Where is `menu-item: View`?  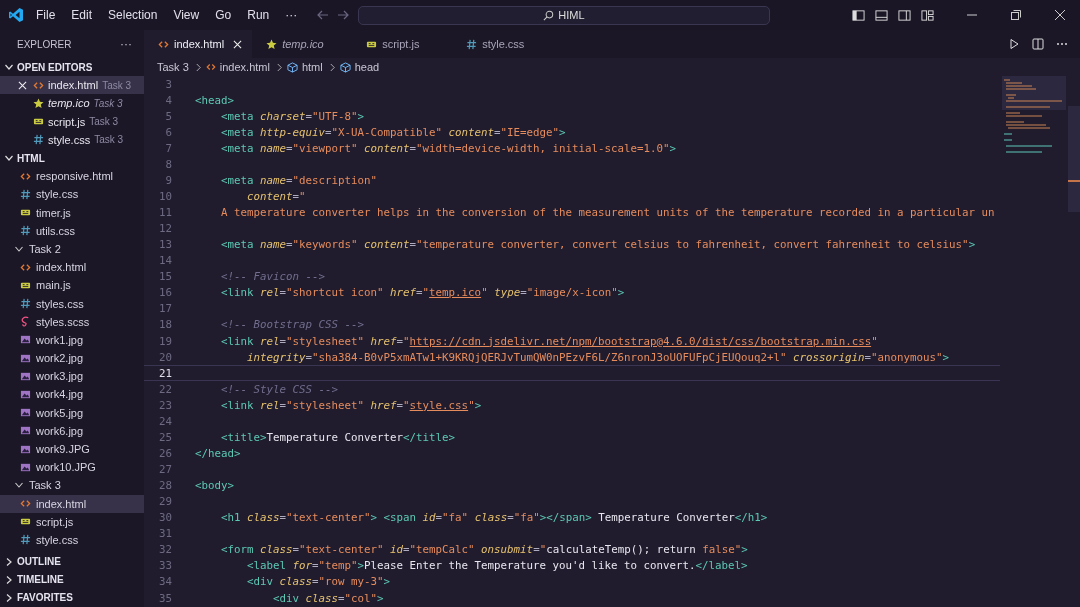
menu-item: View is located at coordinates (186, 15).